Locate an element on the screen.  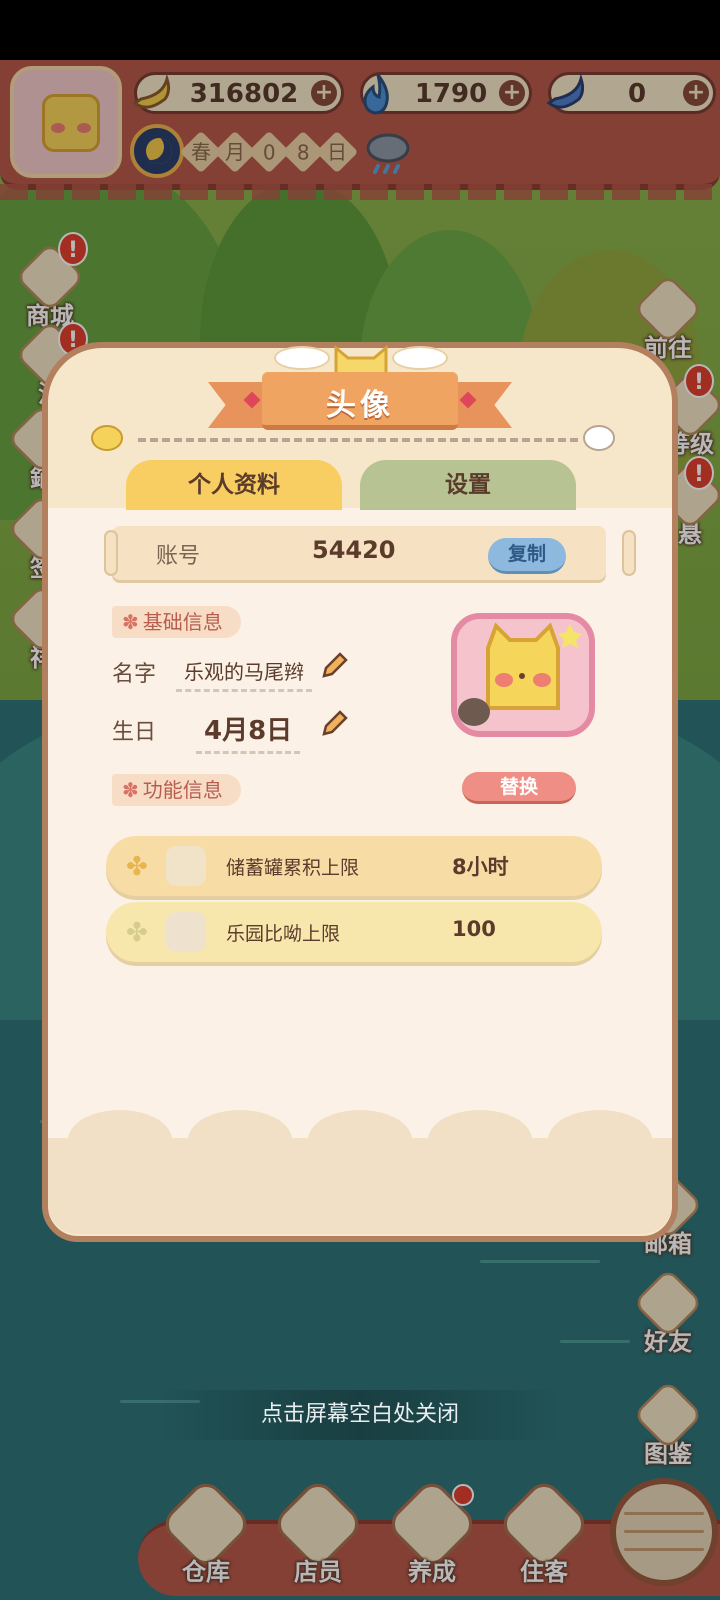
pig-icon is located at coordinates (186, 866).